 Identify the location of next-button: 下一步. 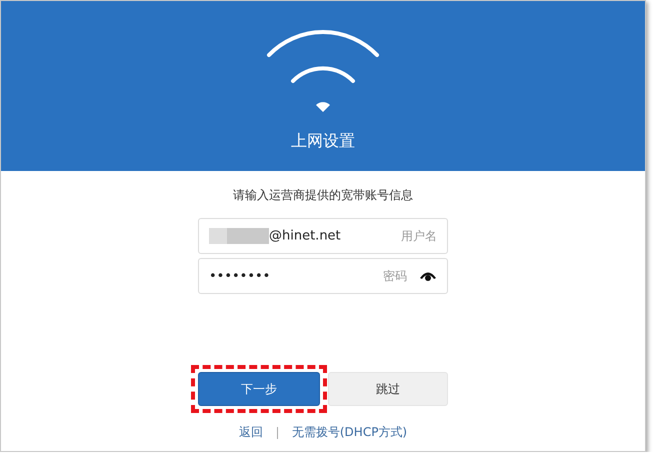
(259, 389).